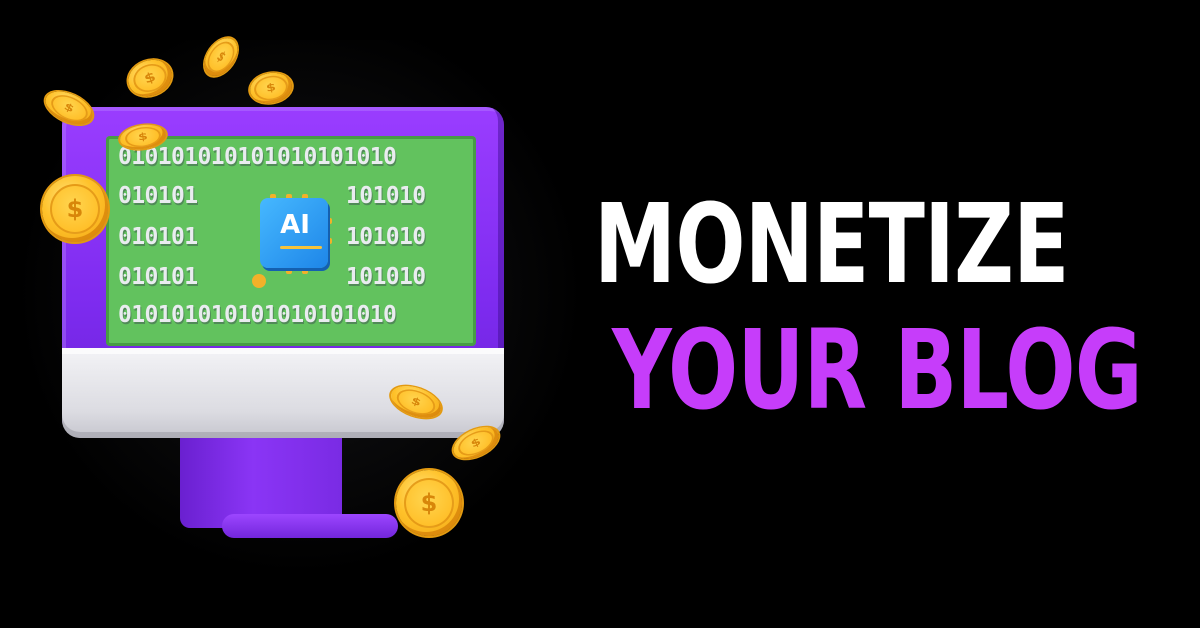 The height and width of the screenshot is (628, 1200). Describe the element at coordinates (877, 370) in the screenshot. I see `headline-line-2: YOUR BLOG` at that location.